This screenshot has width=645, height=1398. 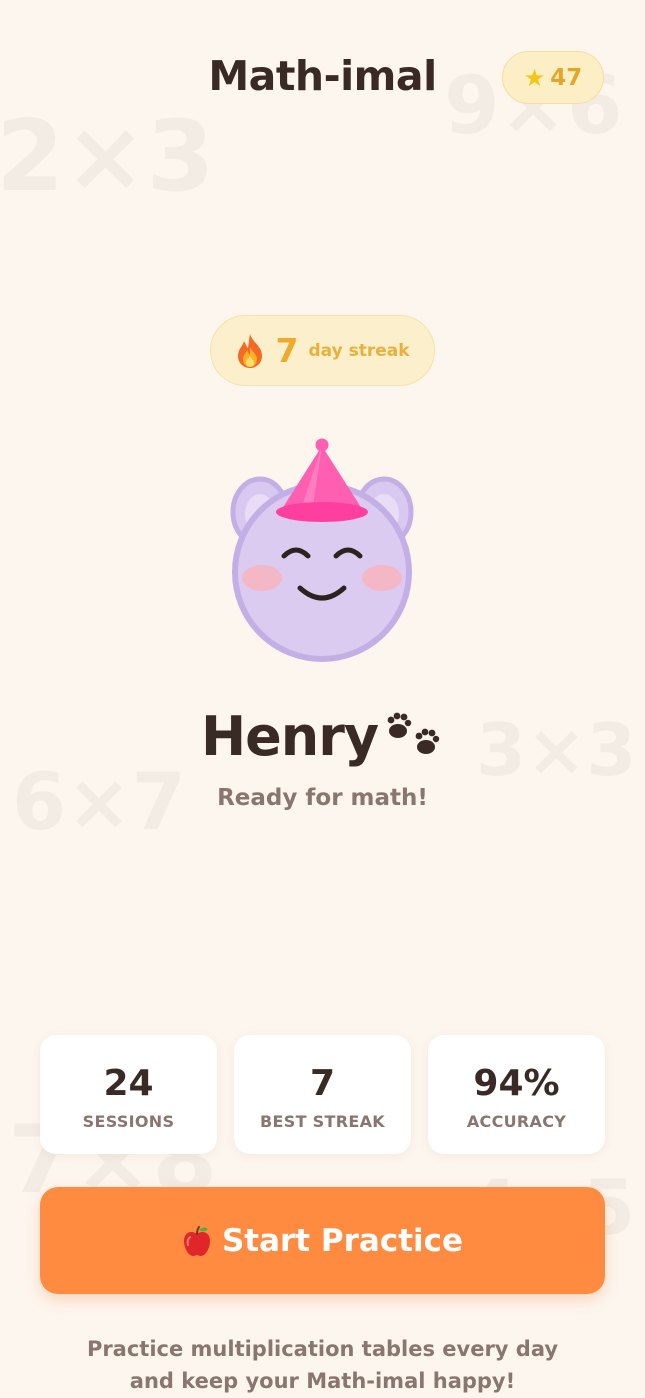 I want to click on star-count: 47, so click(x=566, y=77).